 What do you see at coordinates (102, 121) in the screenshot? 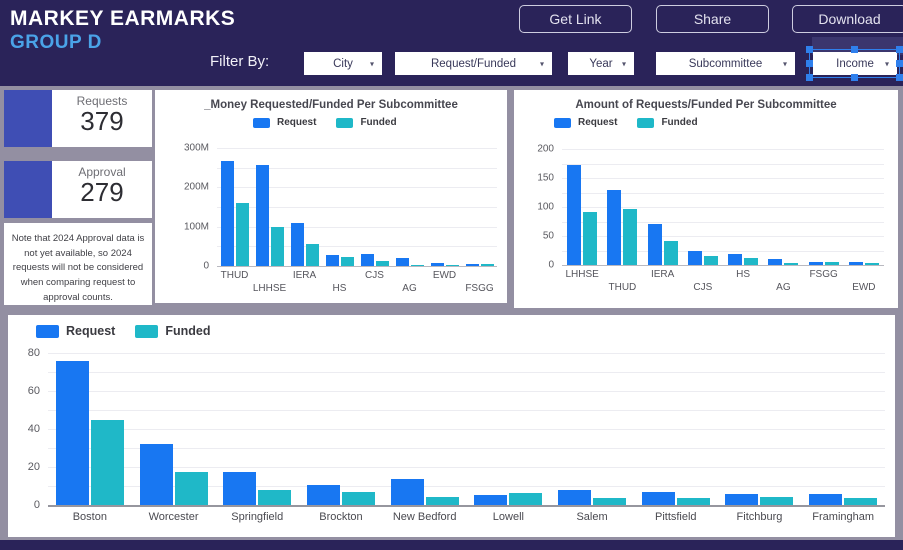
I see `requests-stat-value: 379` at bounding box center [102, 121].